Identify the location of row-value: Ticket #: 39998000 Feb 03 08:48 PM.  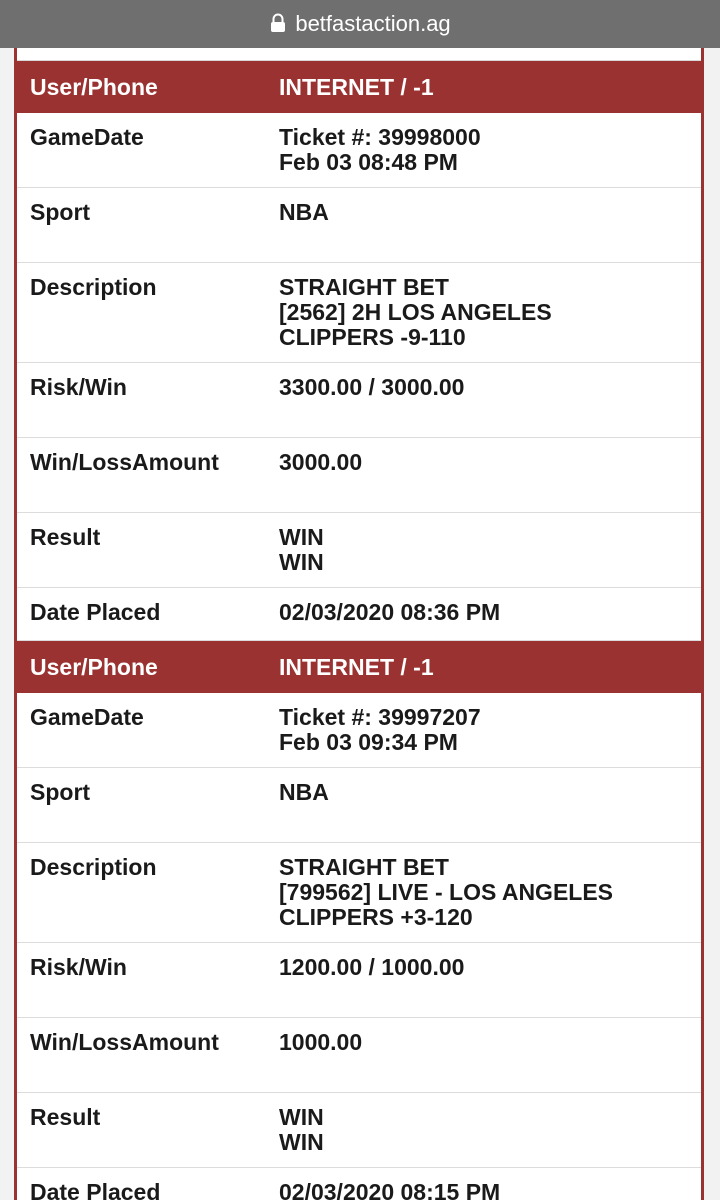
(490, 150).